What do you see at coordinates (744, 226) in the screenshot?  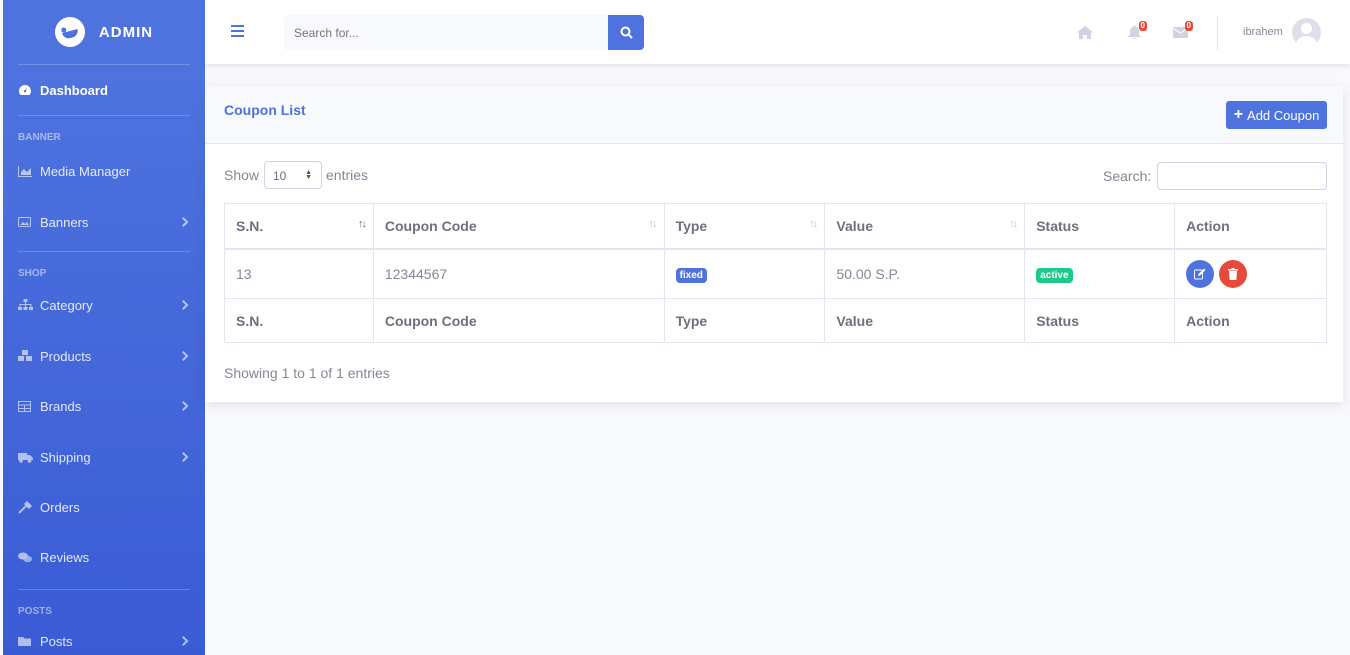 I see `column-header-type: Type ↑↓` at bounding box center [744, 226].